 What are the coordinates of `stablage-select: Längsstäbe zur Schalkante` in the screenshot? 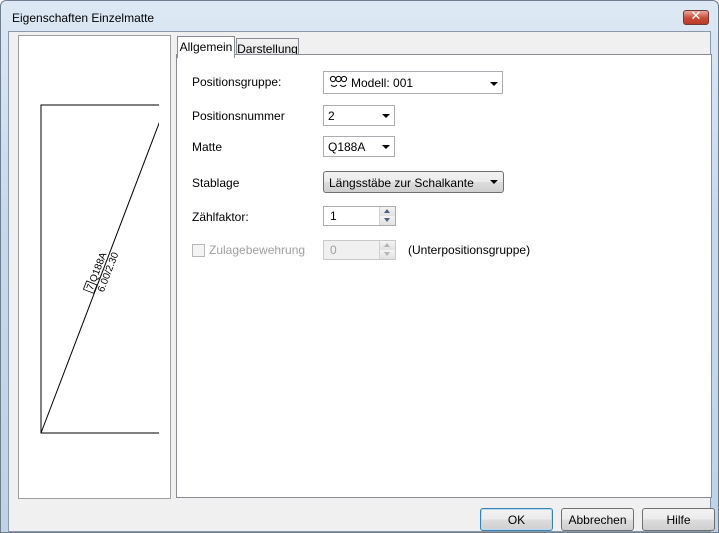 It's located at (413, 182).